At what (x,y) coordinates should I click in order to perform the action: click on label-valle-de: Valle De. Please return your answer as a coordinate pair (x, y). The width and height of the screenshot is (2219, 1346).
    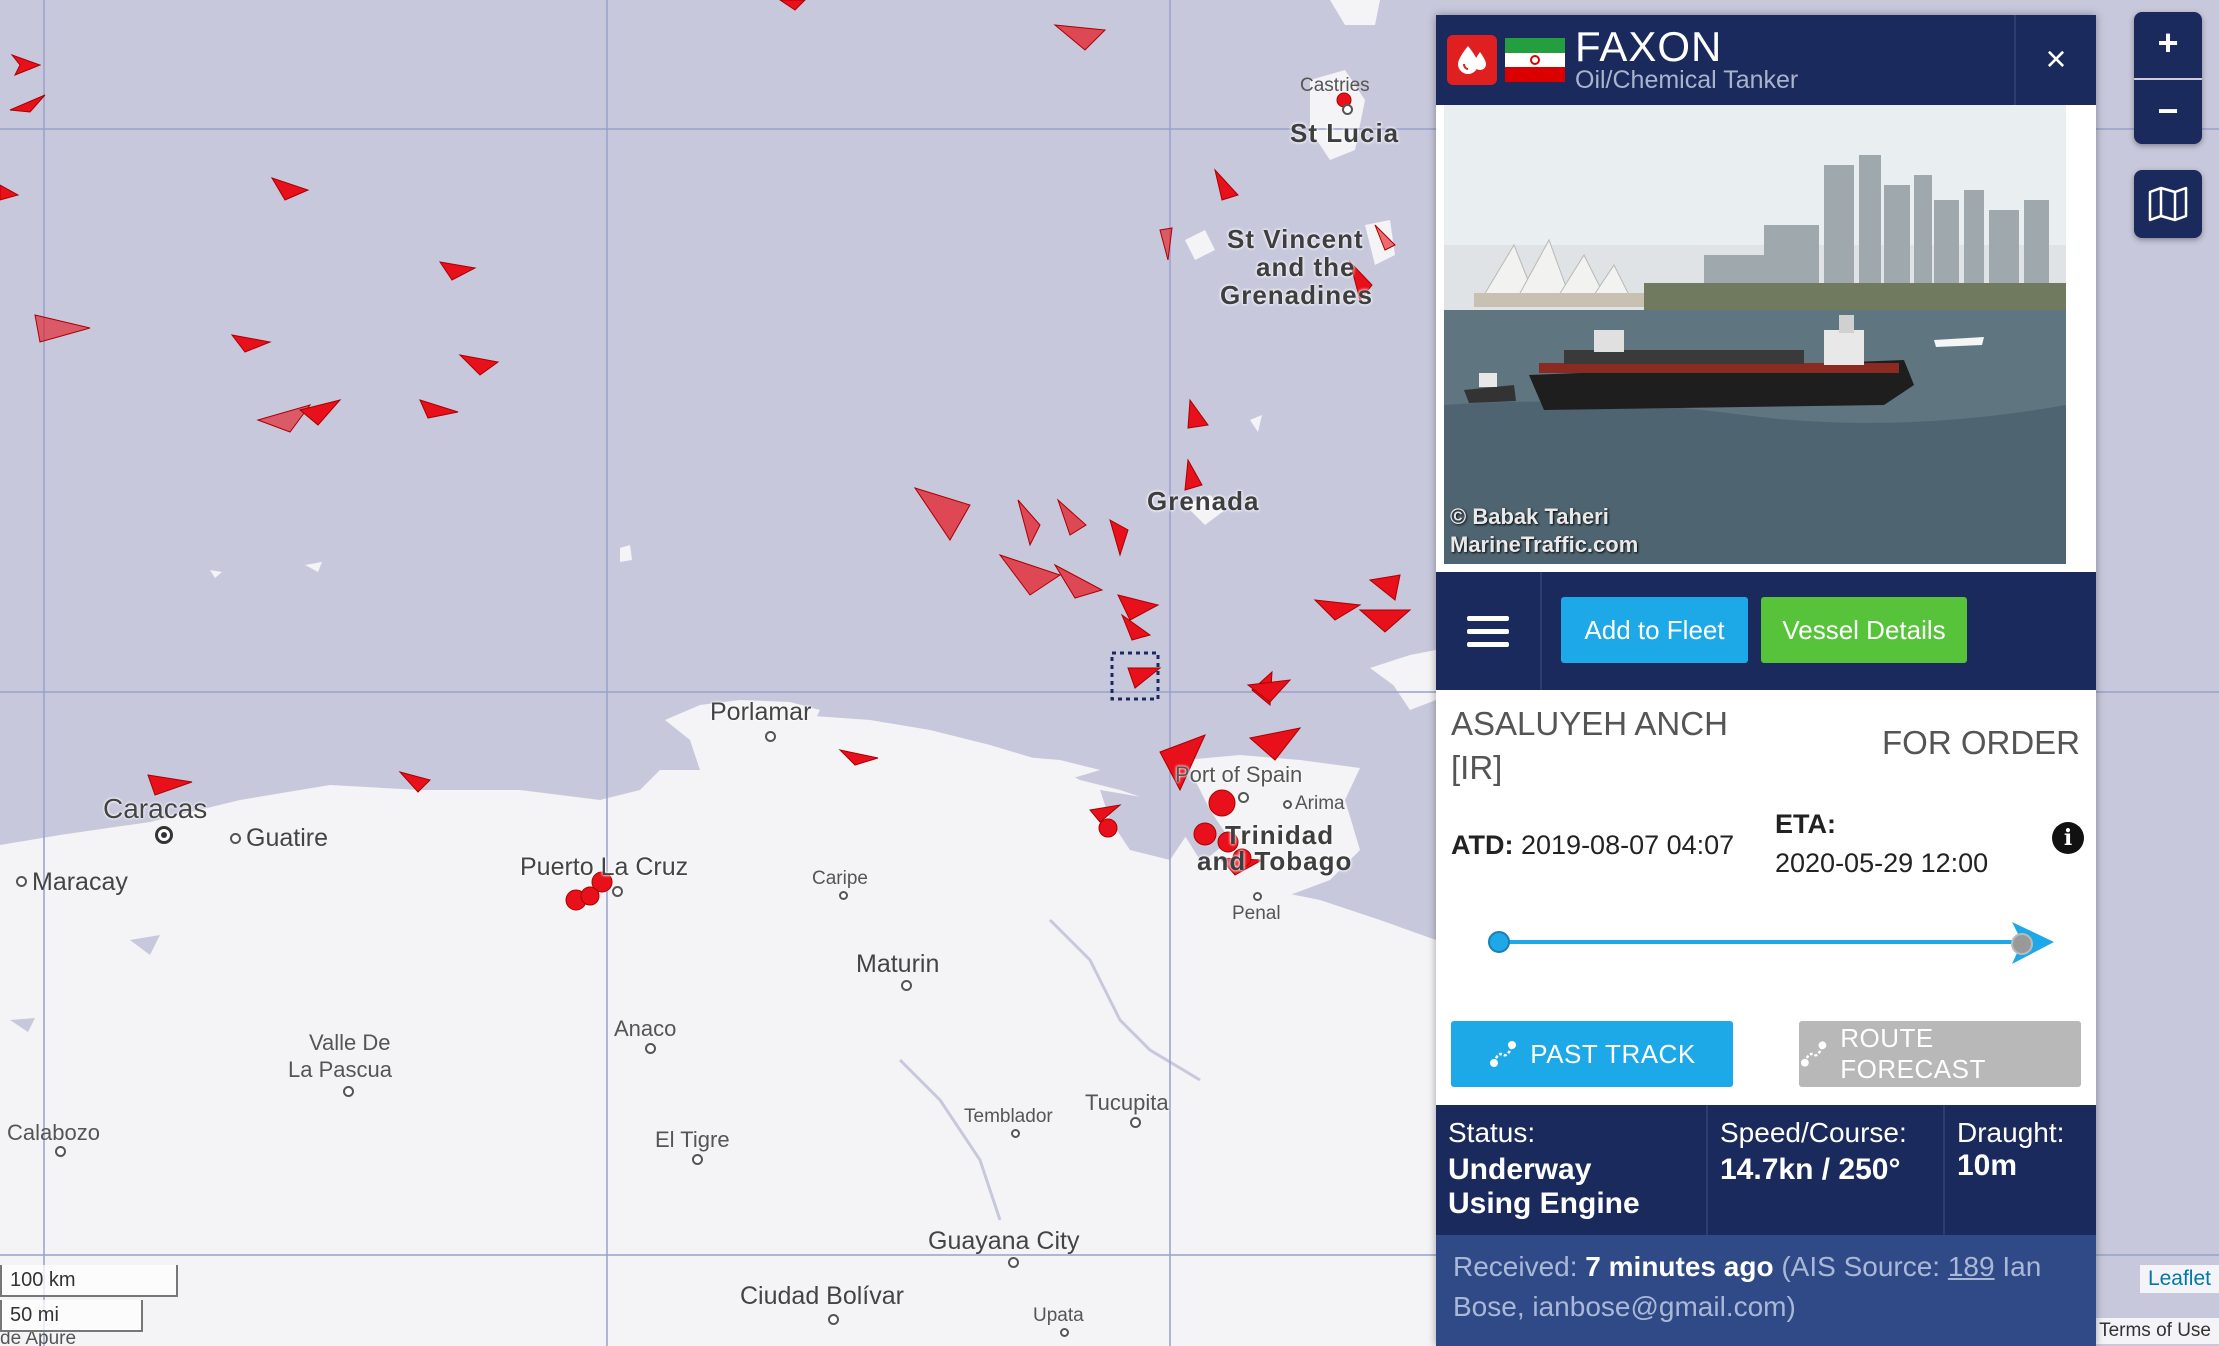
    Looking at the image, I should click on (350, 1042).